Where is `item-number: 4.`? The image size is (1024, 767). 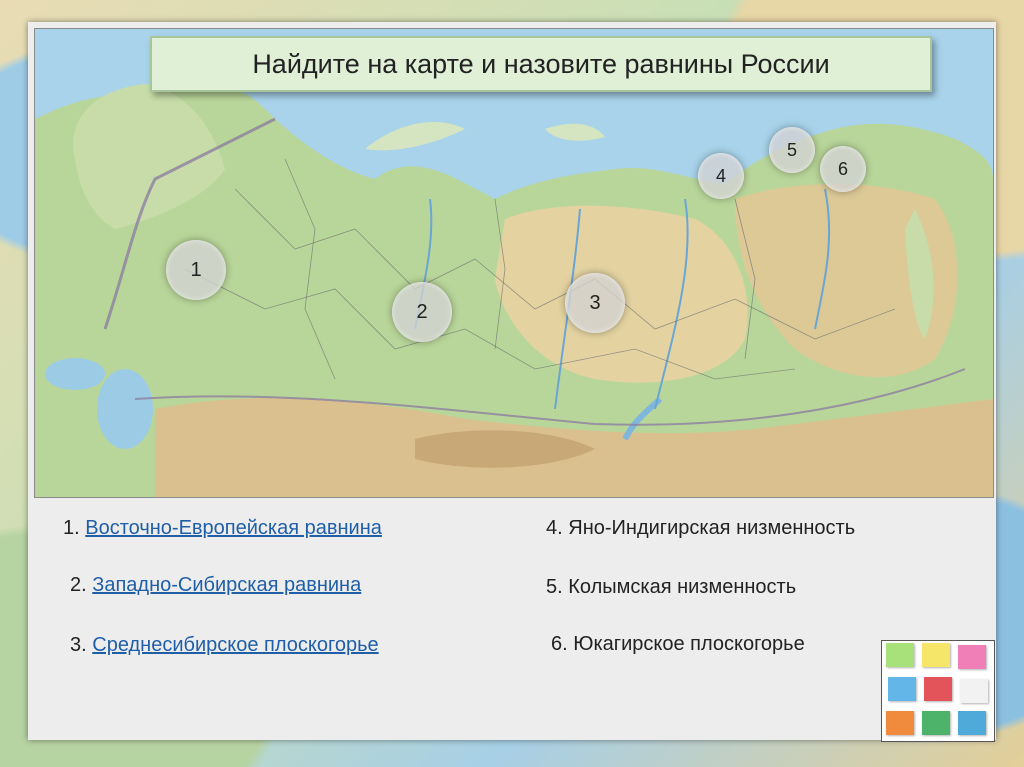
item-number: 4. is located at coordinates (554, 528).